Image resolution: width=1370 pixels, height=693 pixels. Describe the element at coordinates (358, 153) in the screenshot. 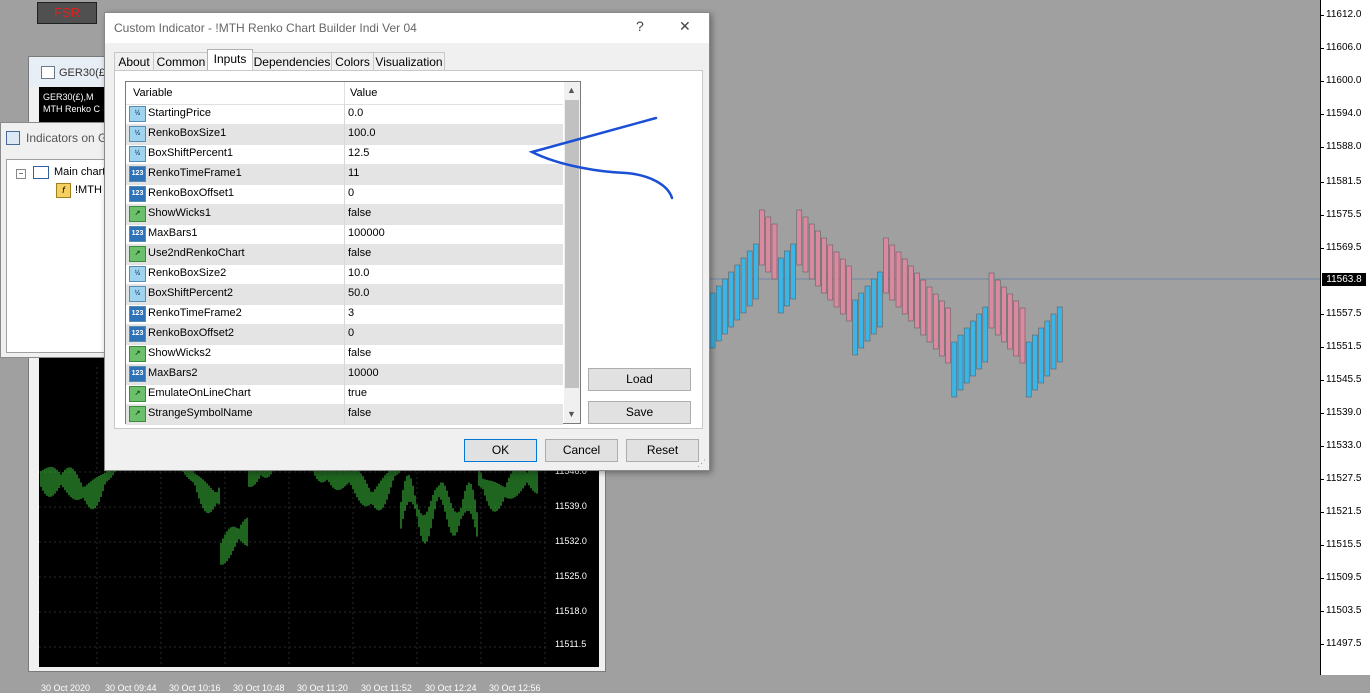

I see `variable-value: 12.5` at that location.